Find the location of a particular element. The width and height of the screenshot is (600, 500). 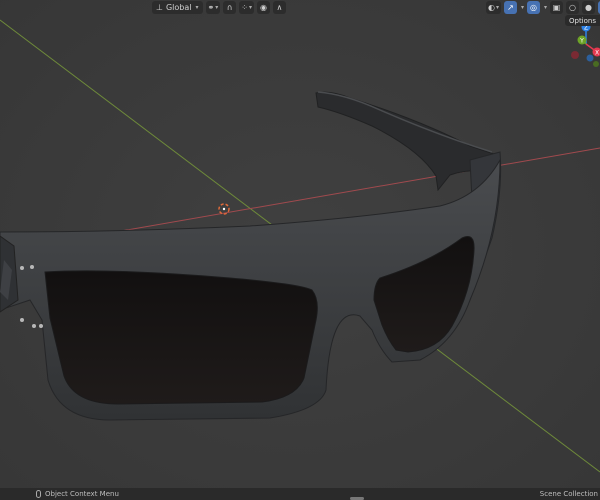

proportional-falloff-dropdown: ∧ is located at coordinates (279, 7).